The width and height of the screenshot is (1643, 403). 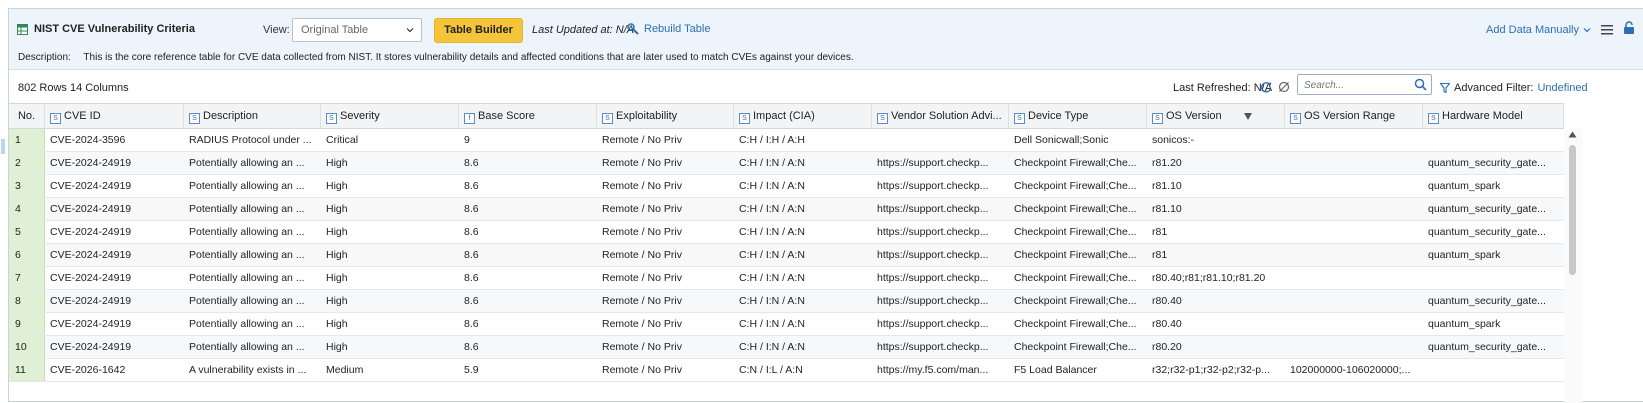 I want to click on cell-severity: Medium, so click(x=345, y=370).